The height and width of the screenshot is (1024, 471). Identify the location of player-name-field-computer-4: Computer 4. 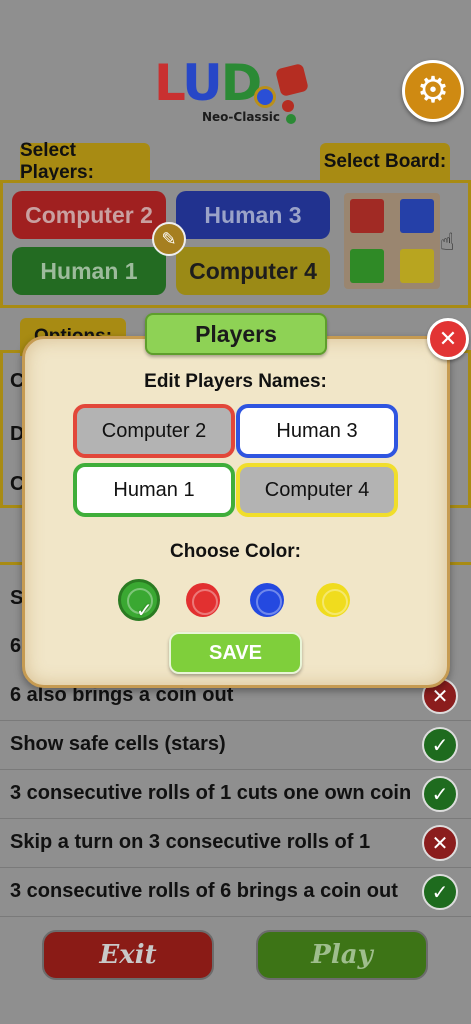
(317, 490).